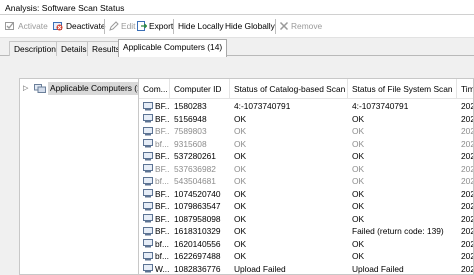 Image resolution: width=474 pixels, height=275 pixels. Describe the element at coordinates (300, 26) in the screenshot. I see `remove-button: Remove` at that location.